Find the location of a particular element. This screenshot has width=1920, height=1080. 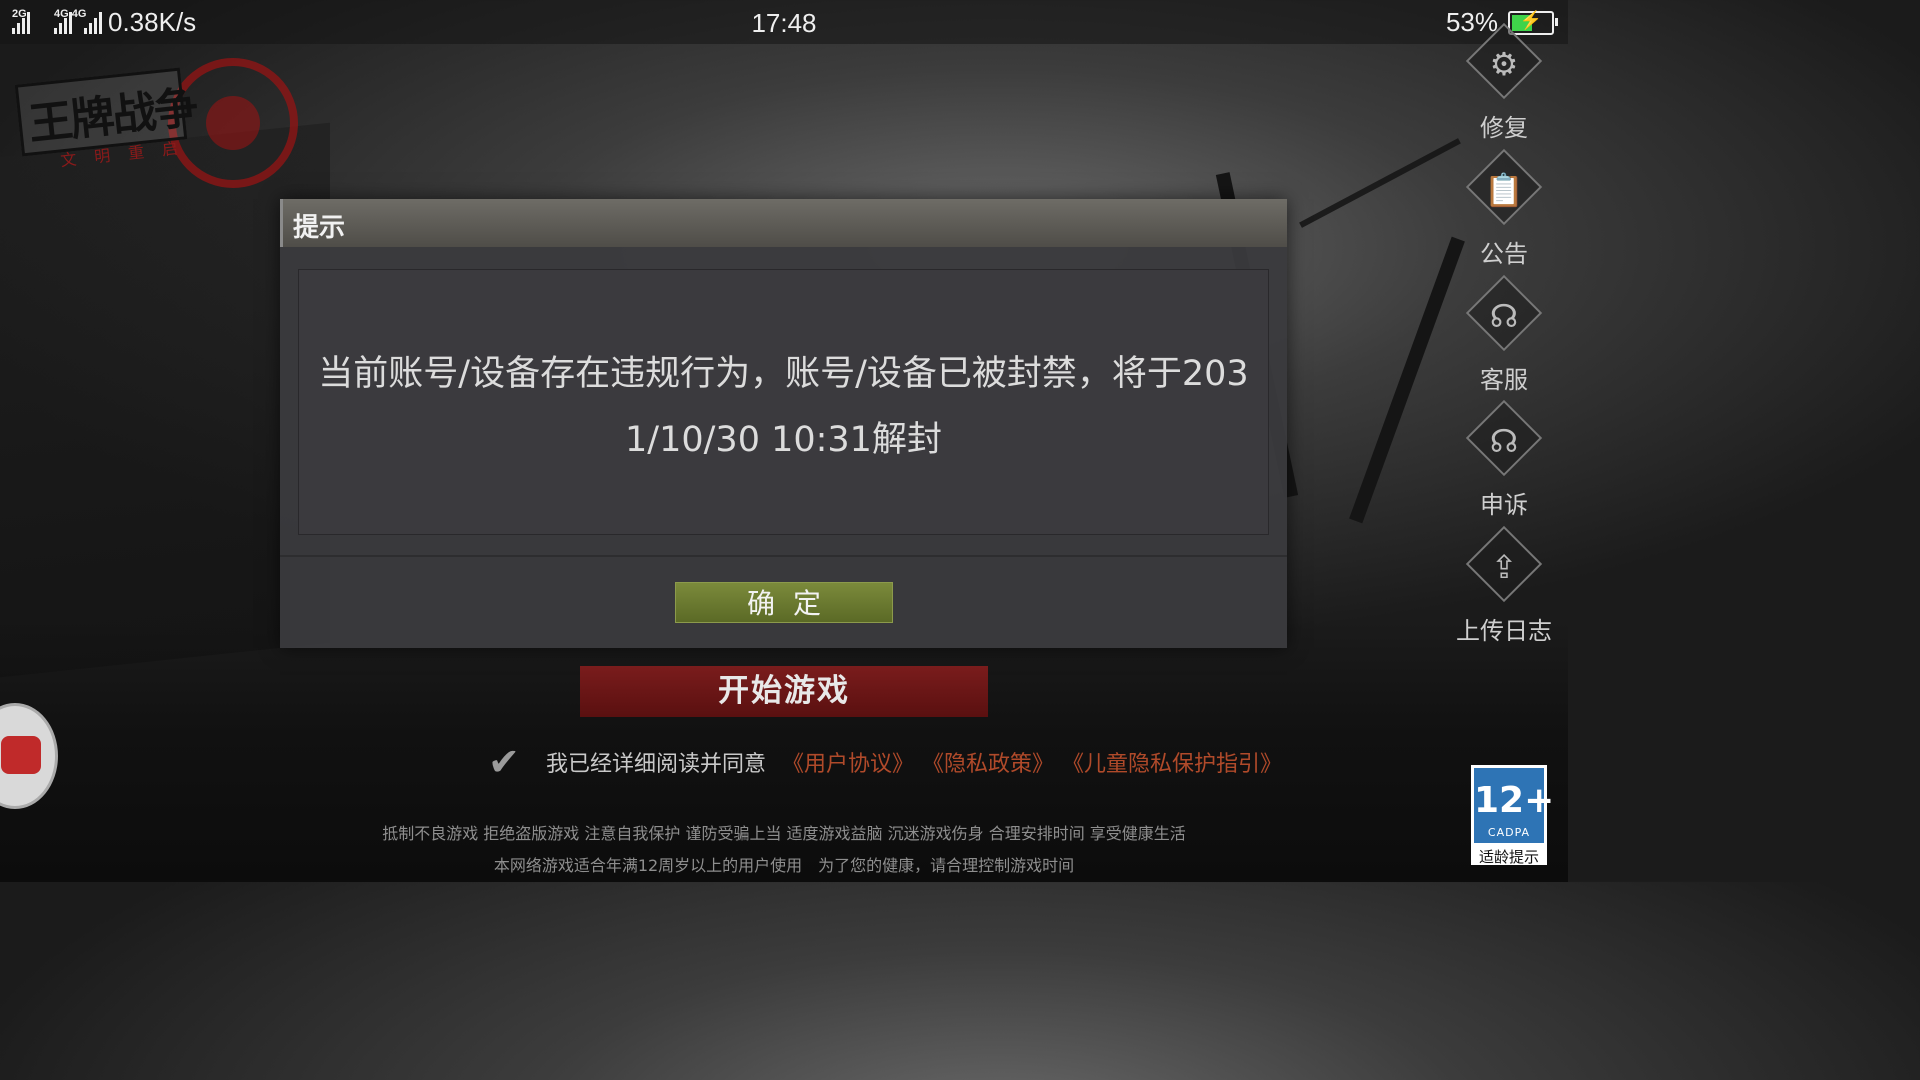

privacy-policy-link: 《隐私政策》 is located at coordinates (988, 762).